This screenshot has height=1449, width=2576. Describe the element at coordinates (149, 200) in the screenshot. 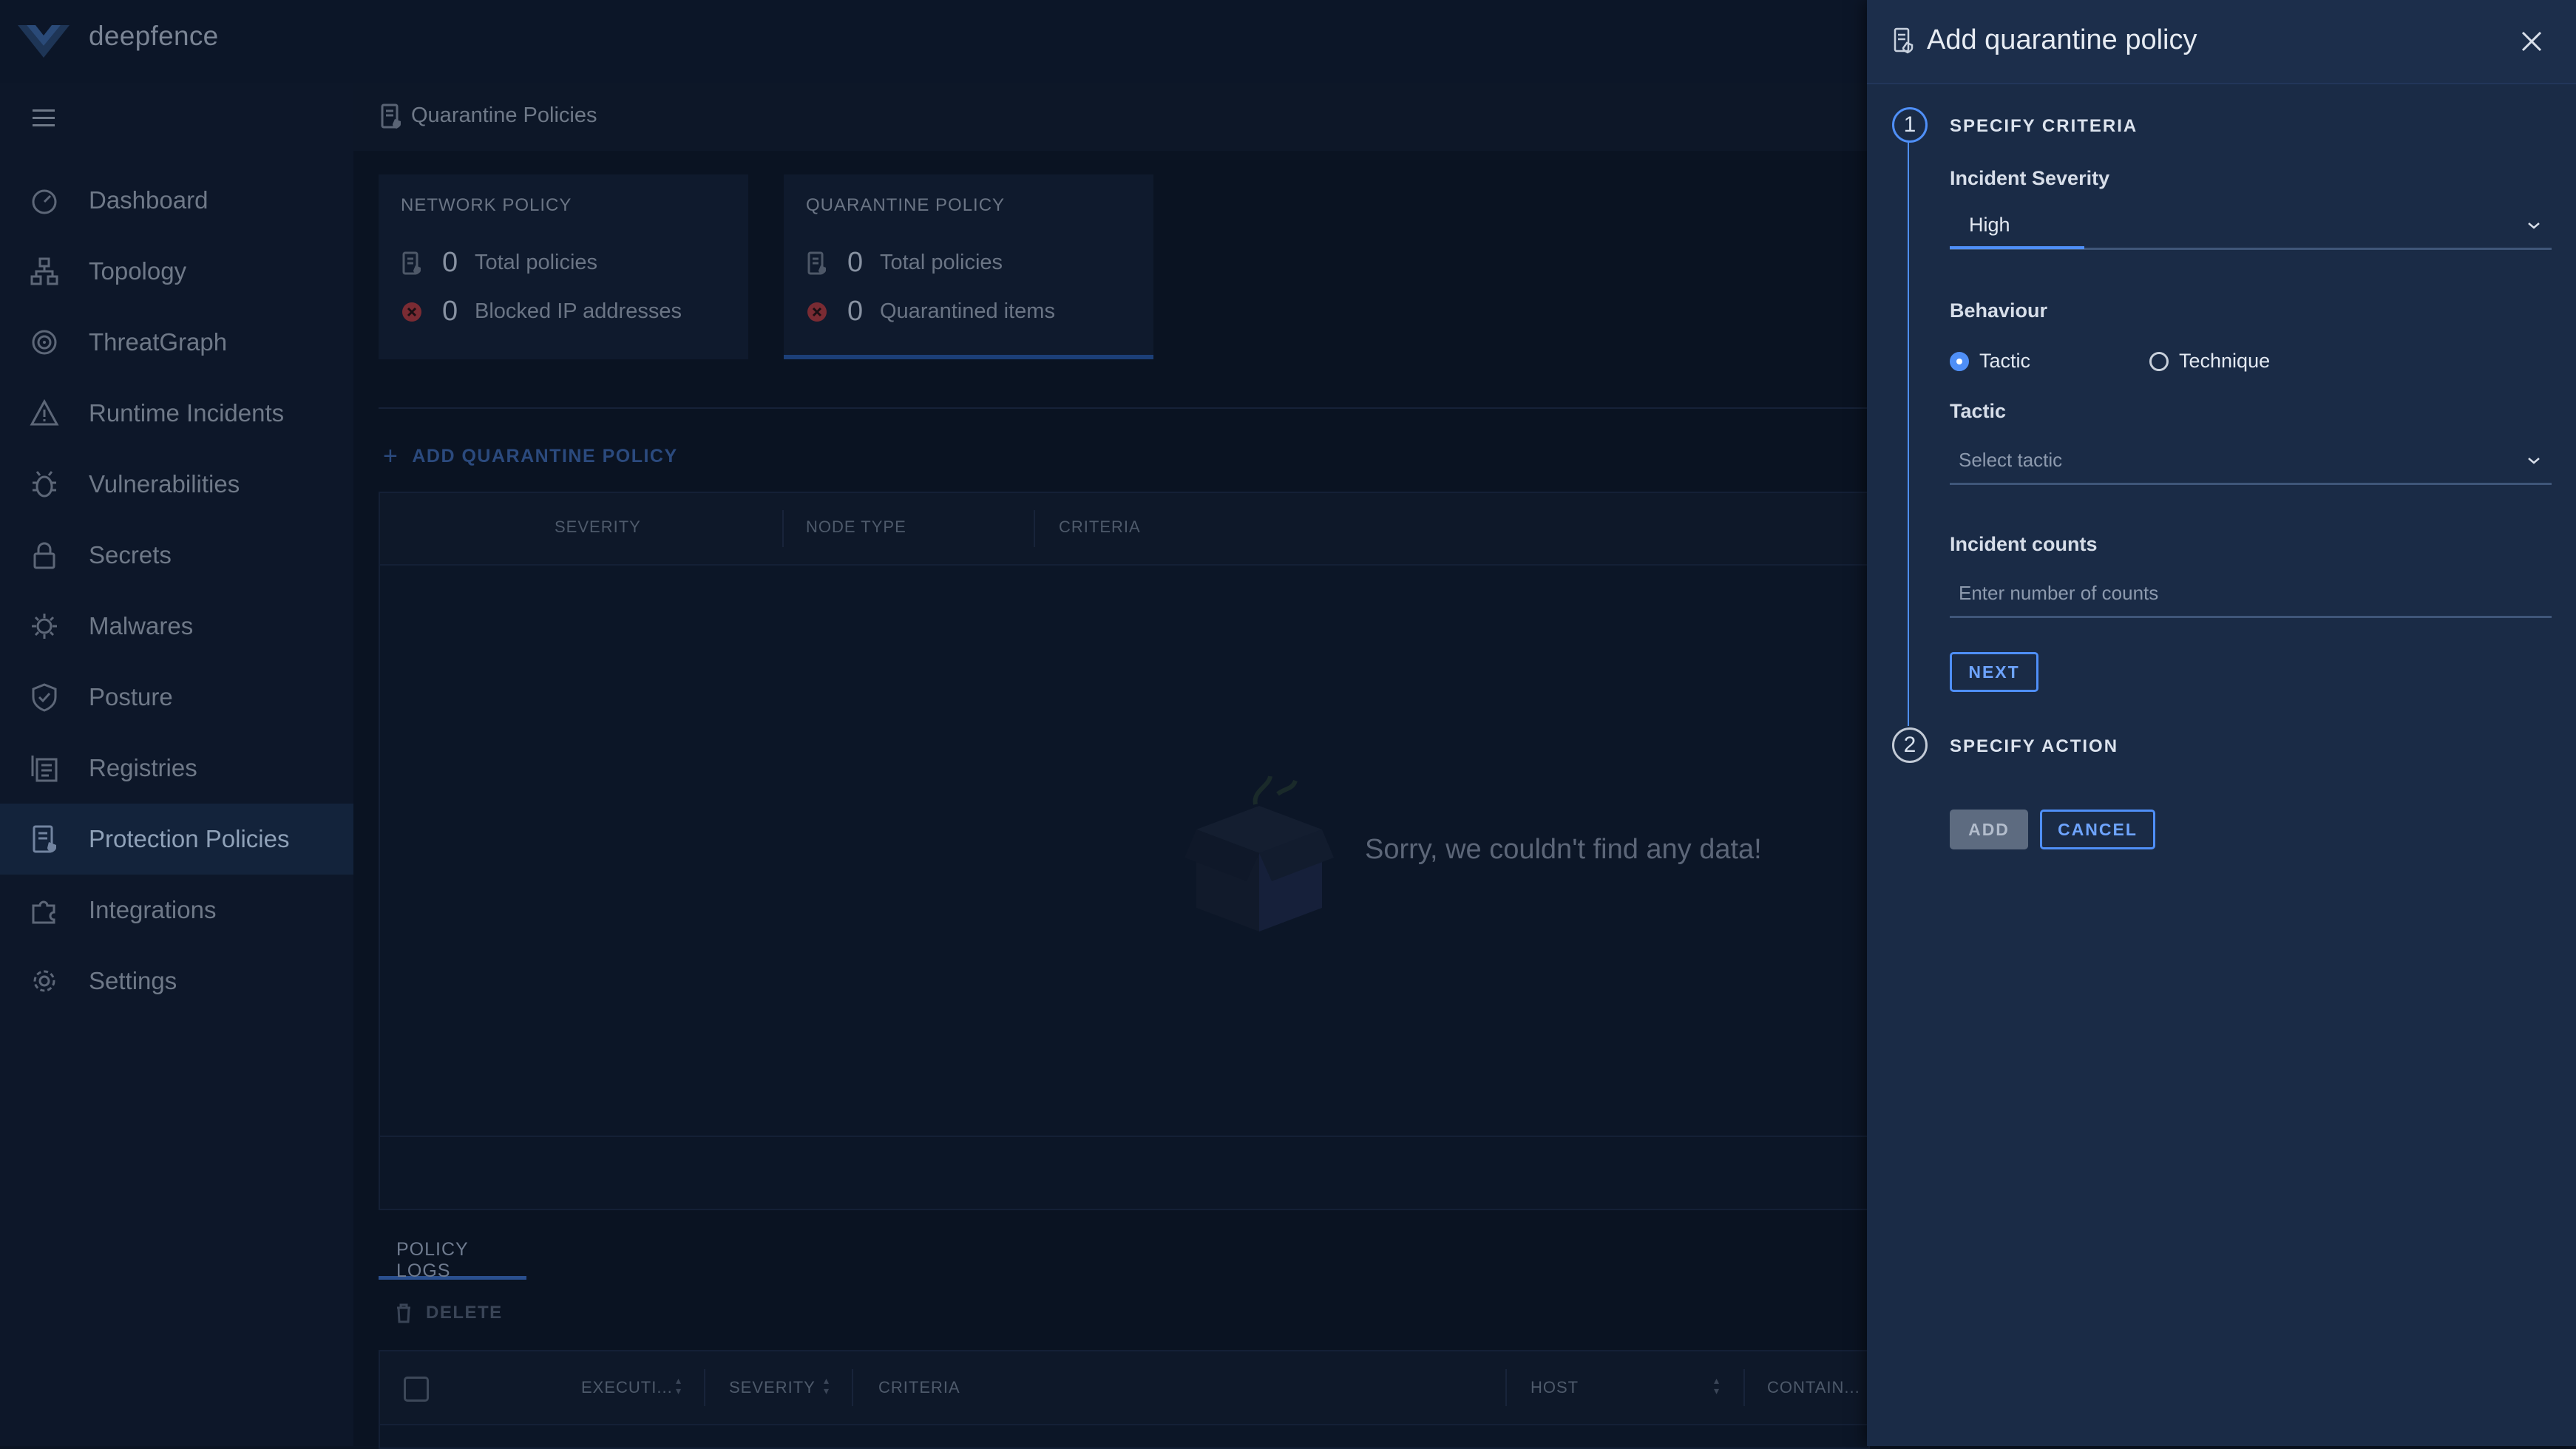

I see `sidebar-item-label: Dashboard` at that location.